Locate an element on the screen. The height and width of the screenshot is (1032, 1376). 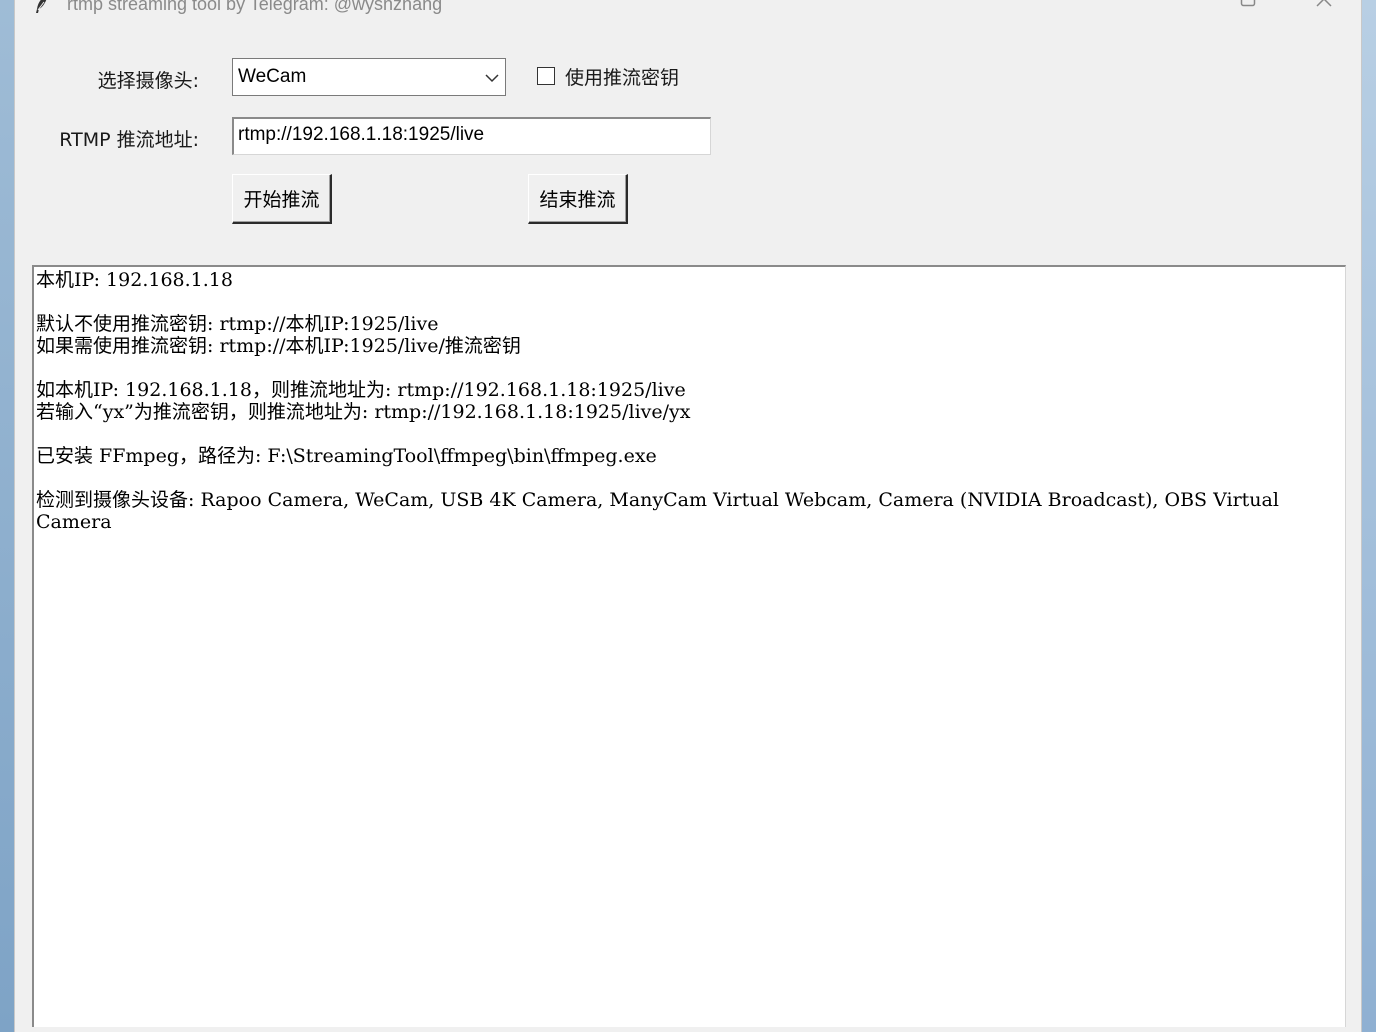
rtmp-url-input: rtmp://192.168.1.18:1925/live is located at coordinates (471, 136).